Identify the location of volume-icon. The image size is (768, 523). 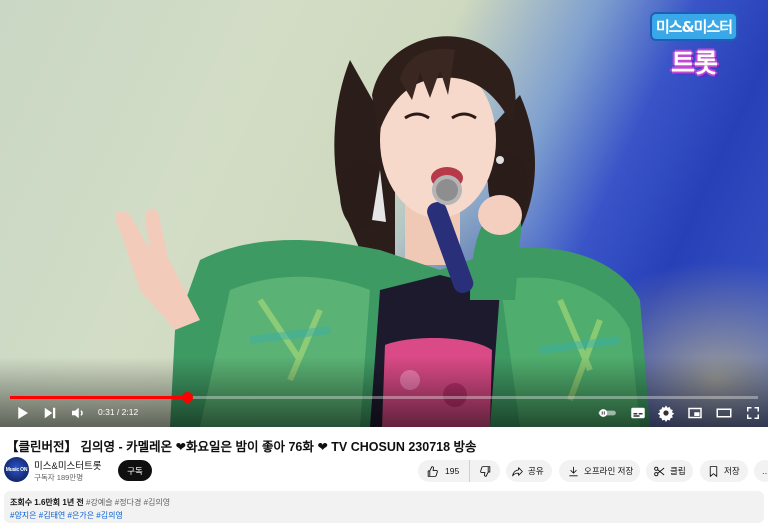
(77, 413).